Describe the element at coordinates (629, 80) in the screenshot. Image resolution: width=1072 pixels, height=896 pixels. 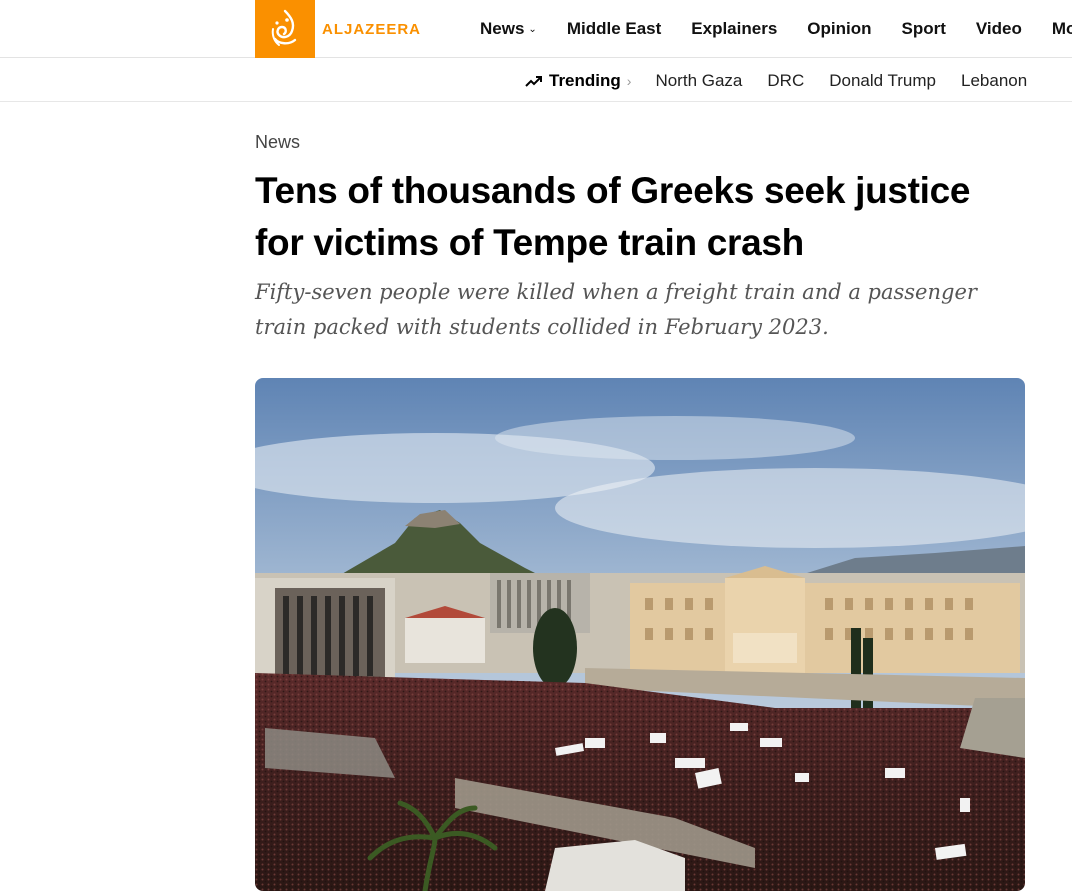
I see `chevron-right-icon: ›` at that location.